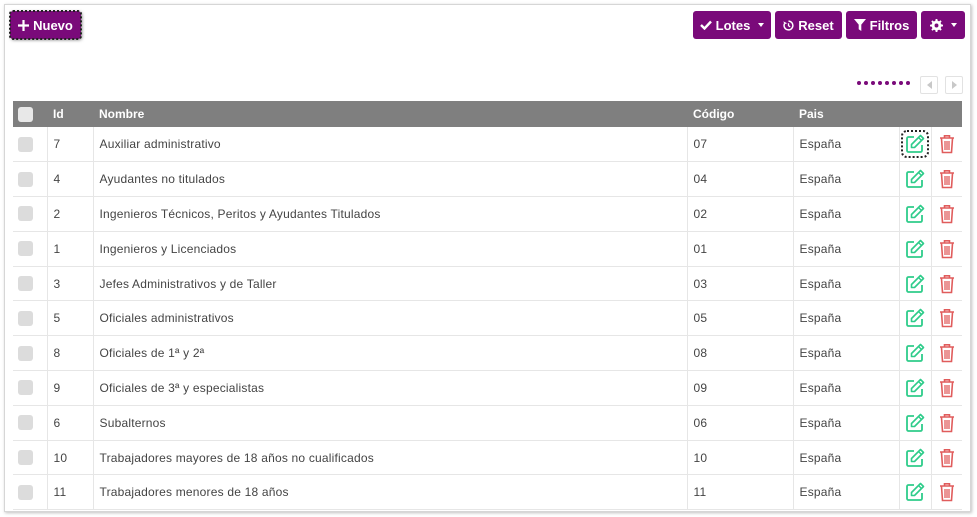 The image size is (977, 517). I want to click on col-header-codigo: Código, so click(740, 114).